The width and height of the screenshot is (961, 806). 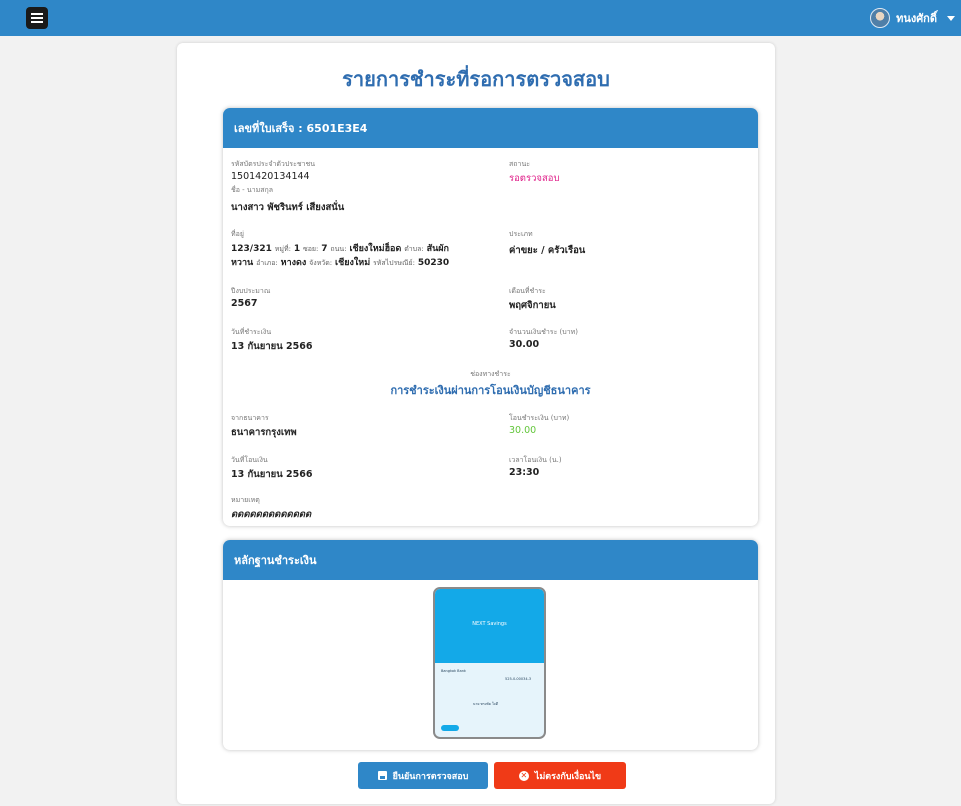 I want to click on receipt-number-label: เลขที่ใบเสร็จ : 6501E3E4, so click(x=301, y=128).